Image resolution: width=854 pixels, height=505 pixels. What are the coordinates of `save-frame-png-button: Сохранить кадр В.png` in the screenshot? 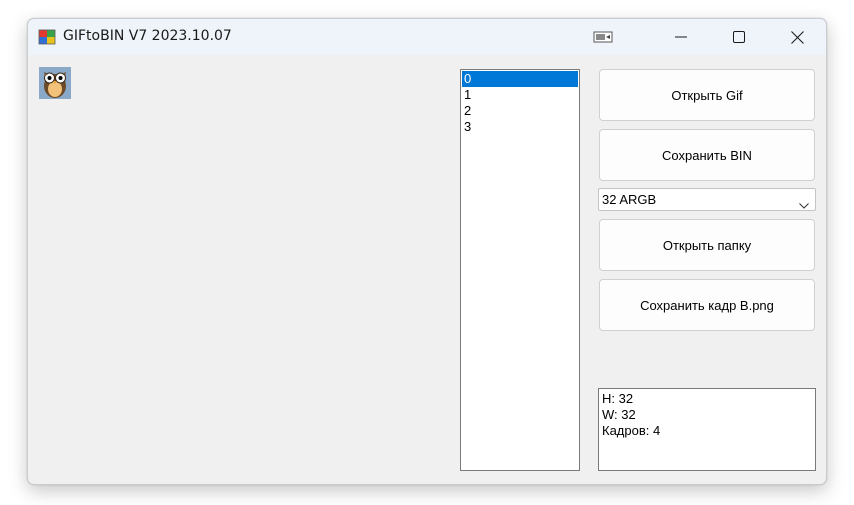 It's located at (707, 305).